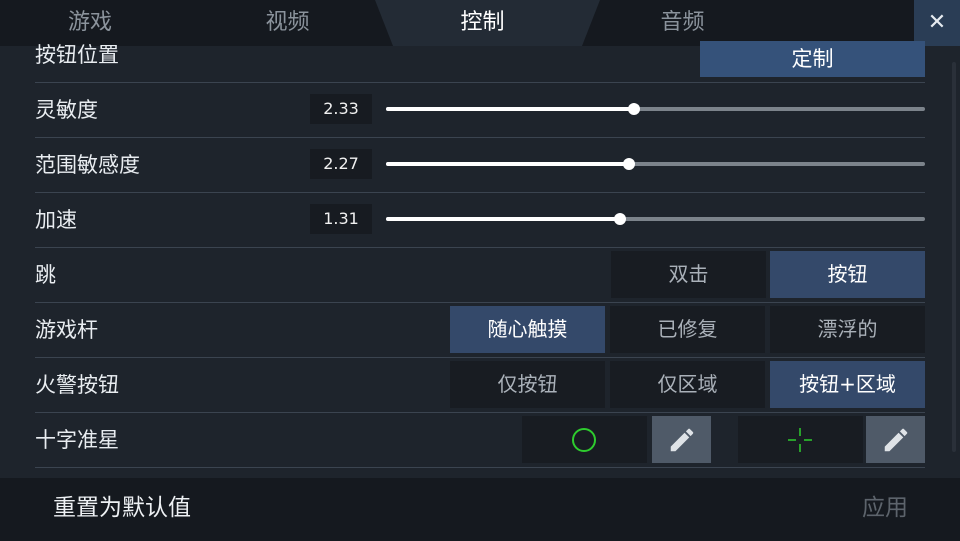 This screenshot has width=960, height=541. What do you see at coordinates (655, 164) in the screenshot?
I see `range-sensitivity-slider` at bounding box center [655, 164].